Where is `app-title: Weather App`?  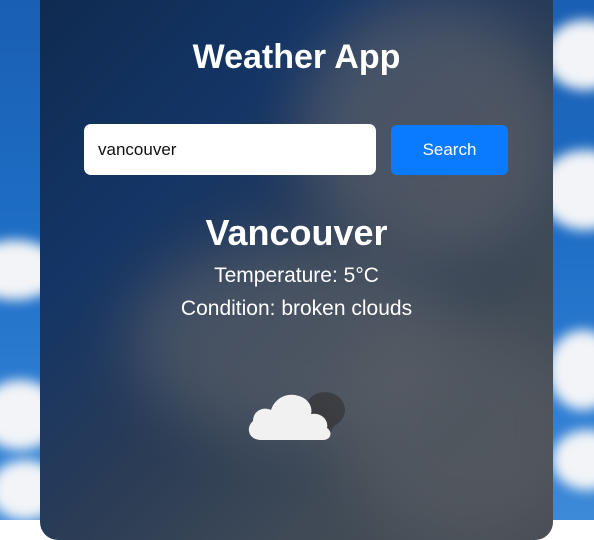
app-title: Weather App is located at coordinates (296, 57).